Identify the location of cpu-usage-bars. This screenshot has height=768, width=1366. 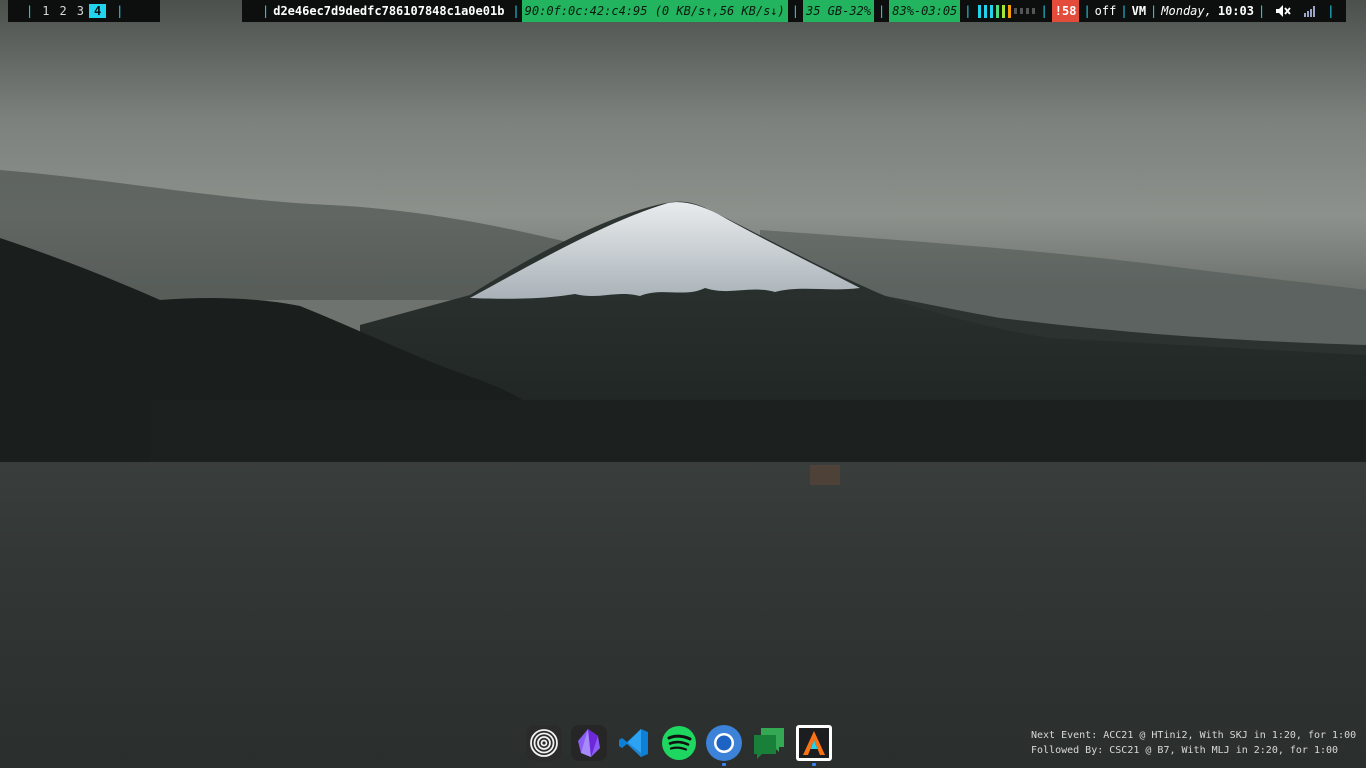
(1006, 11).